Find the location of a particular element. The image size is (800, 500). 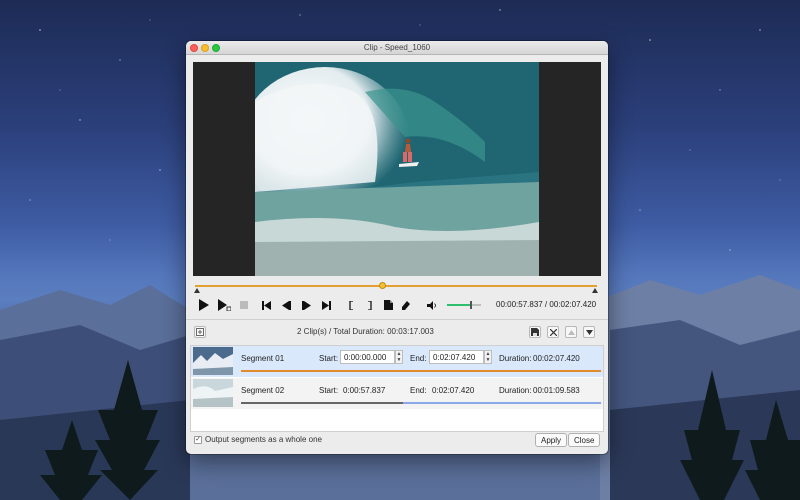

divider is located at coordinates (397, 319).